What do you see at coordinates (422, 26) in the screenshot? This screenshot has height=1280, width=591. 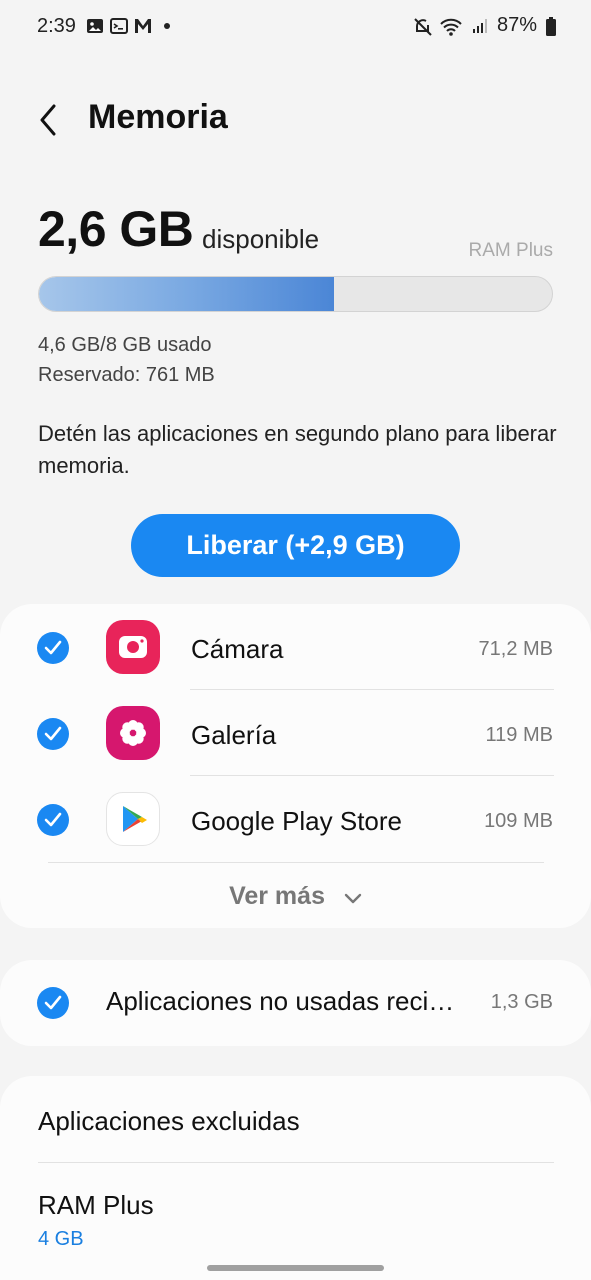 I see `mute-icon` at bounding box center [422, 26].